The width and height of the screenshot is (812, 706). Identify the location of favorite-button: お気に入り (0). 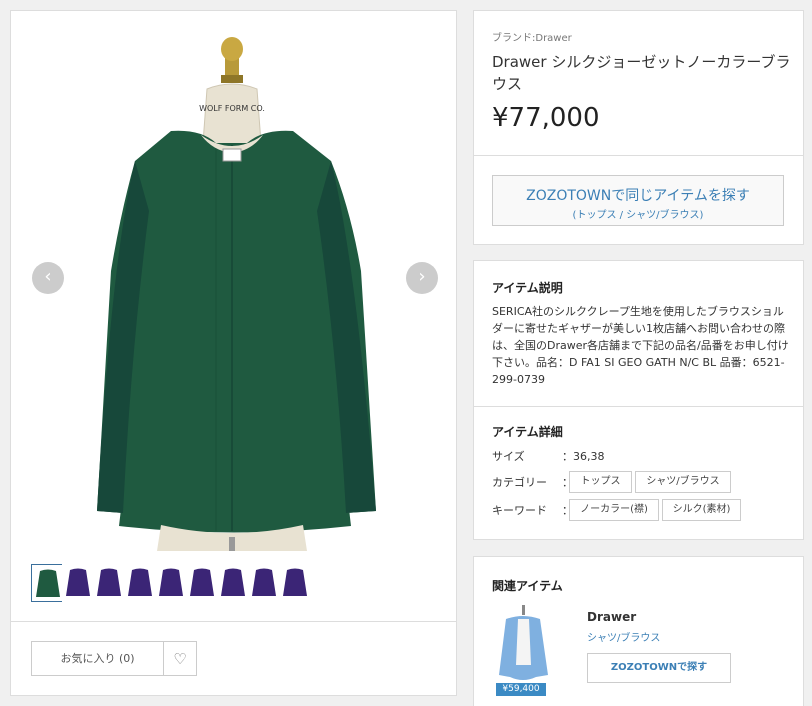
(97, 658).